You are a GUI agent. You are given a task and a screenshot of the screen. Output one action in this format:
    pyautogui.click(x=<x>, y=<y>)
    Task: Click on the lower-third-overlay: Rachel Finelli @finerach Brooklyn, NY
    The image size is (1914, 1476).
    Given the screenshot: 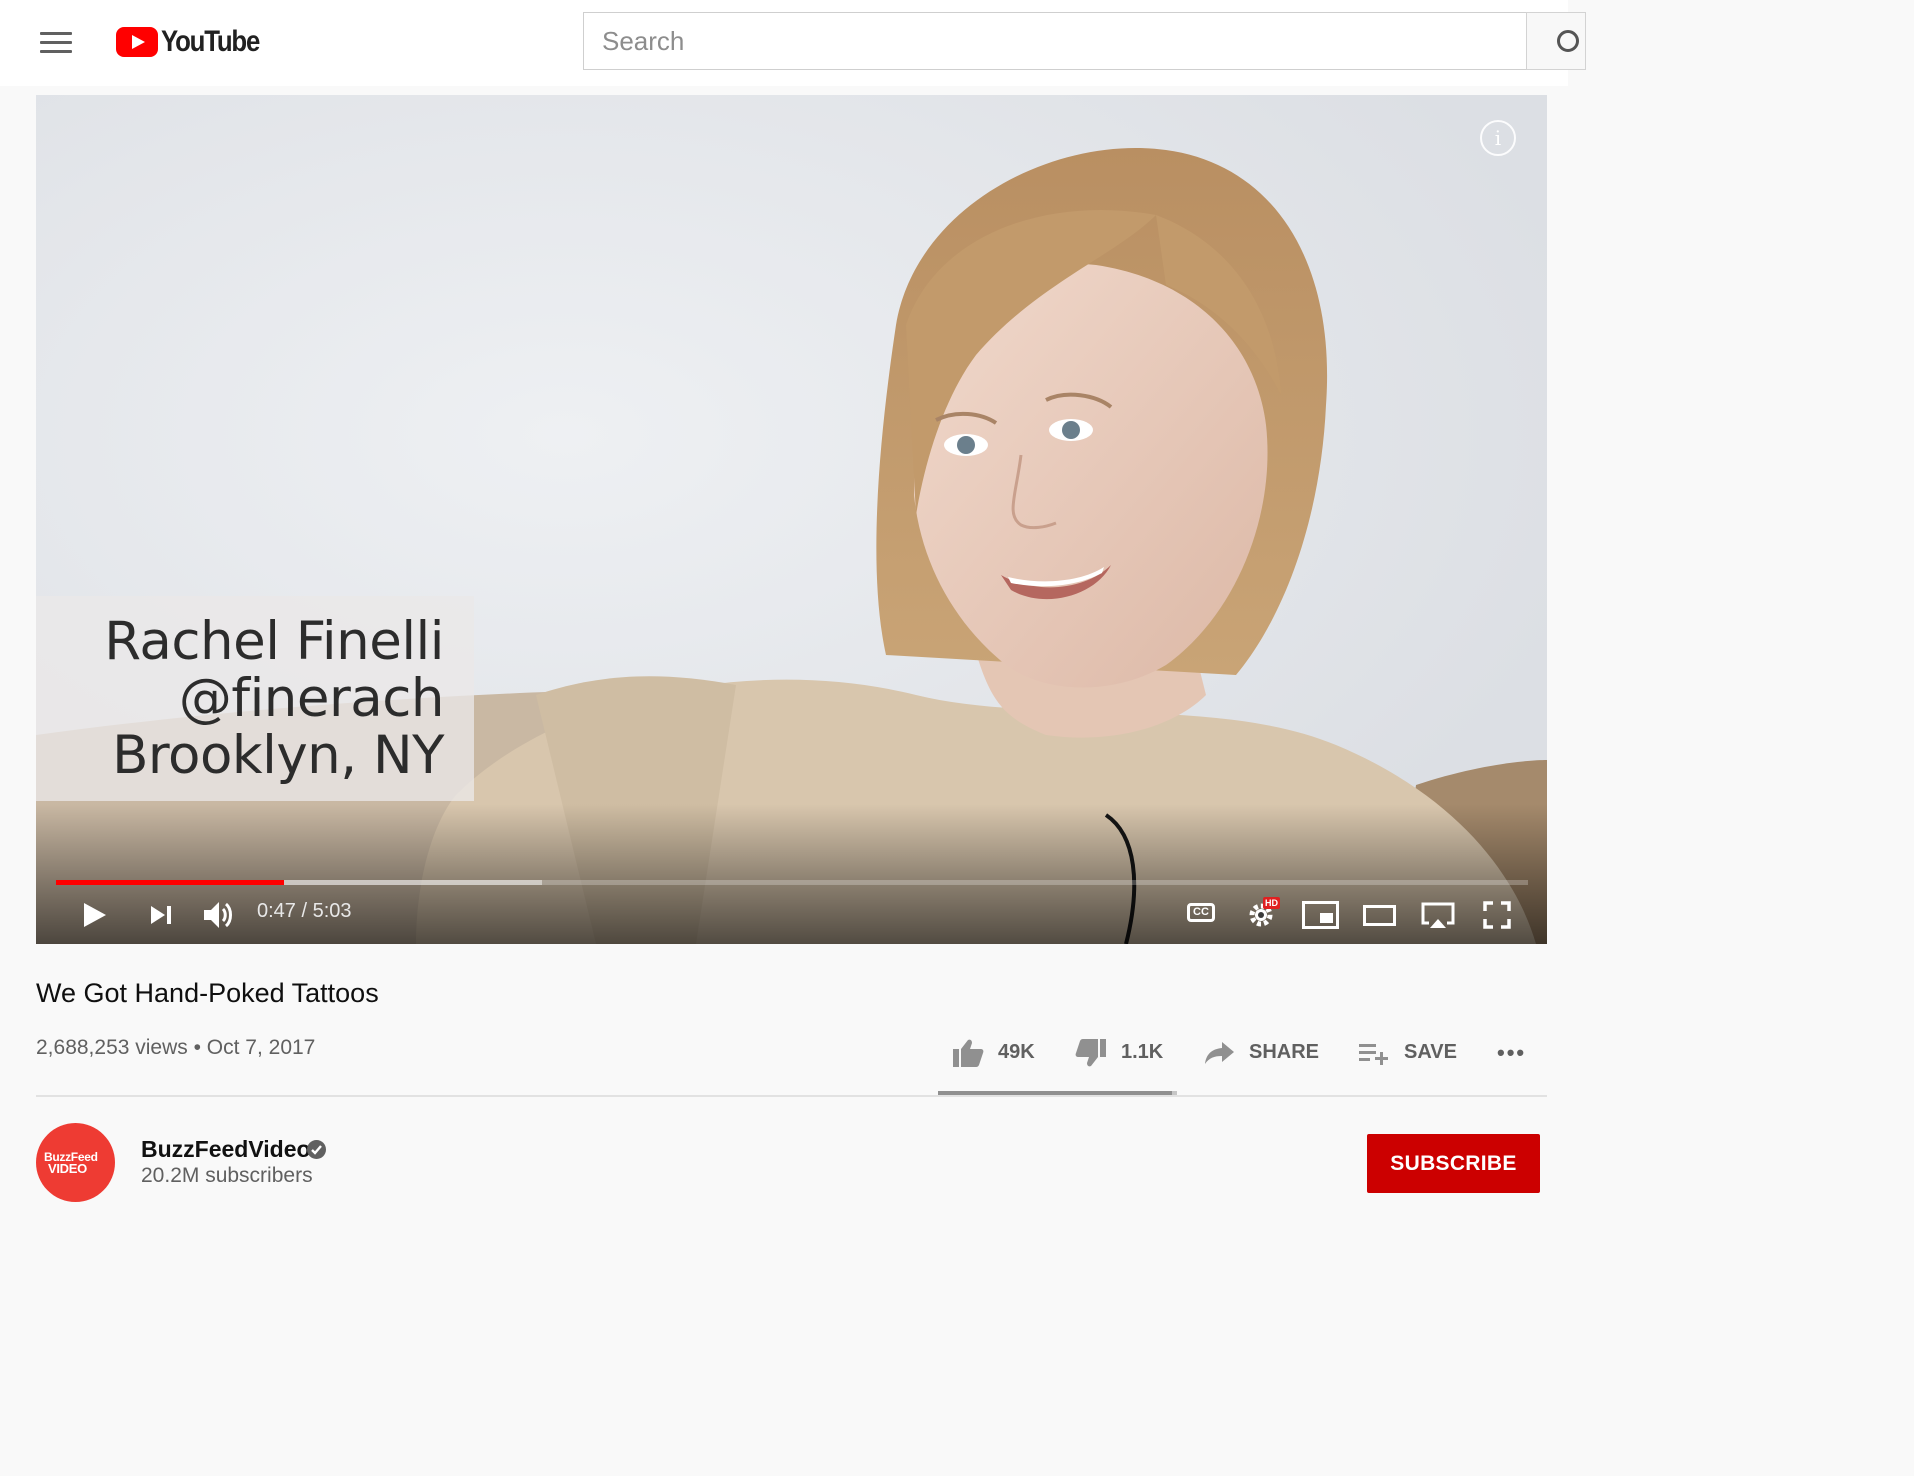 What is the action you would take?
    pyautogui.click(x=255, y=698)
    